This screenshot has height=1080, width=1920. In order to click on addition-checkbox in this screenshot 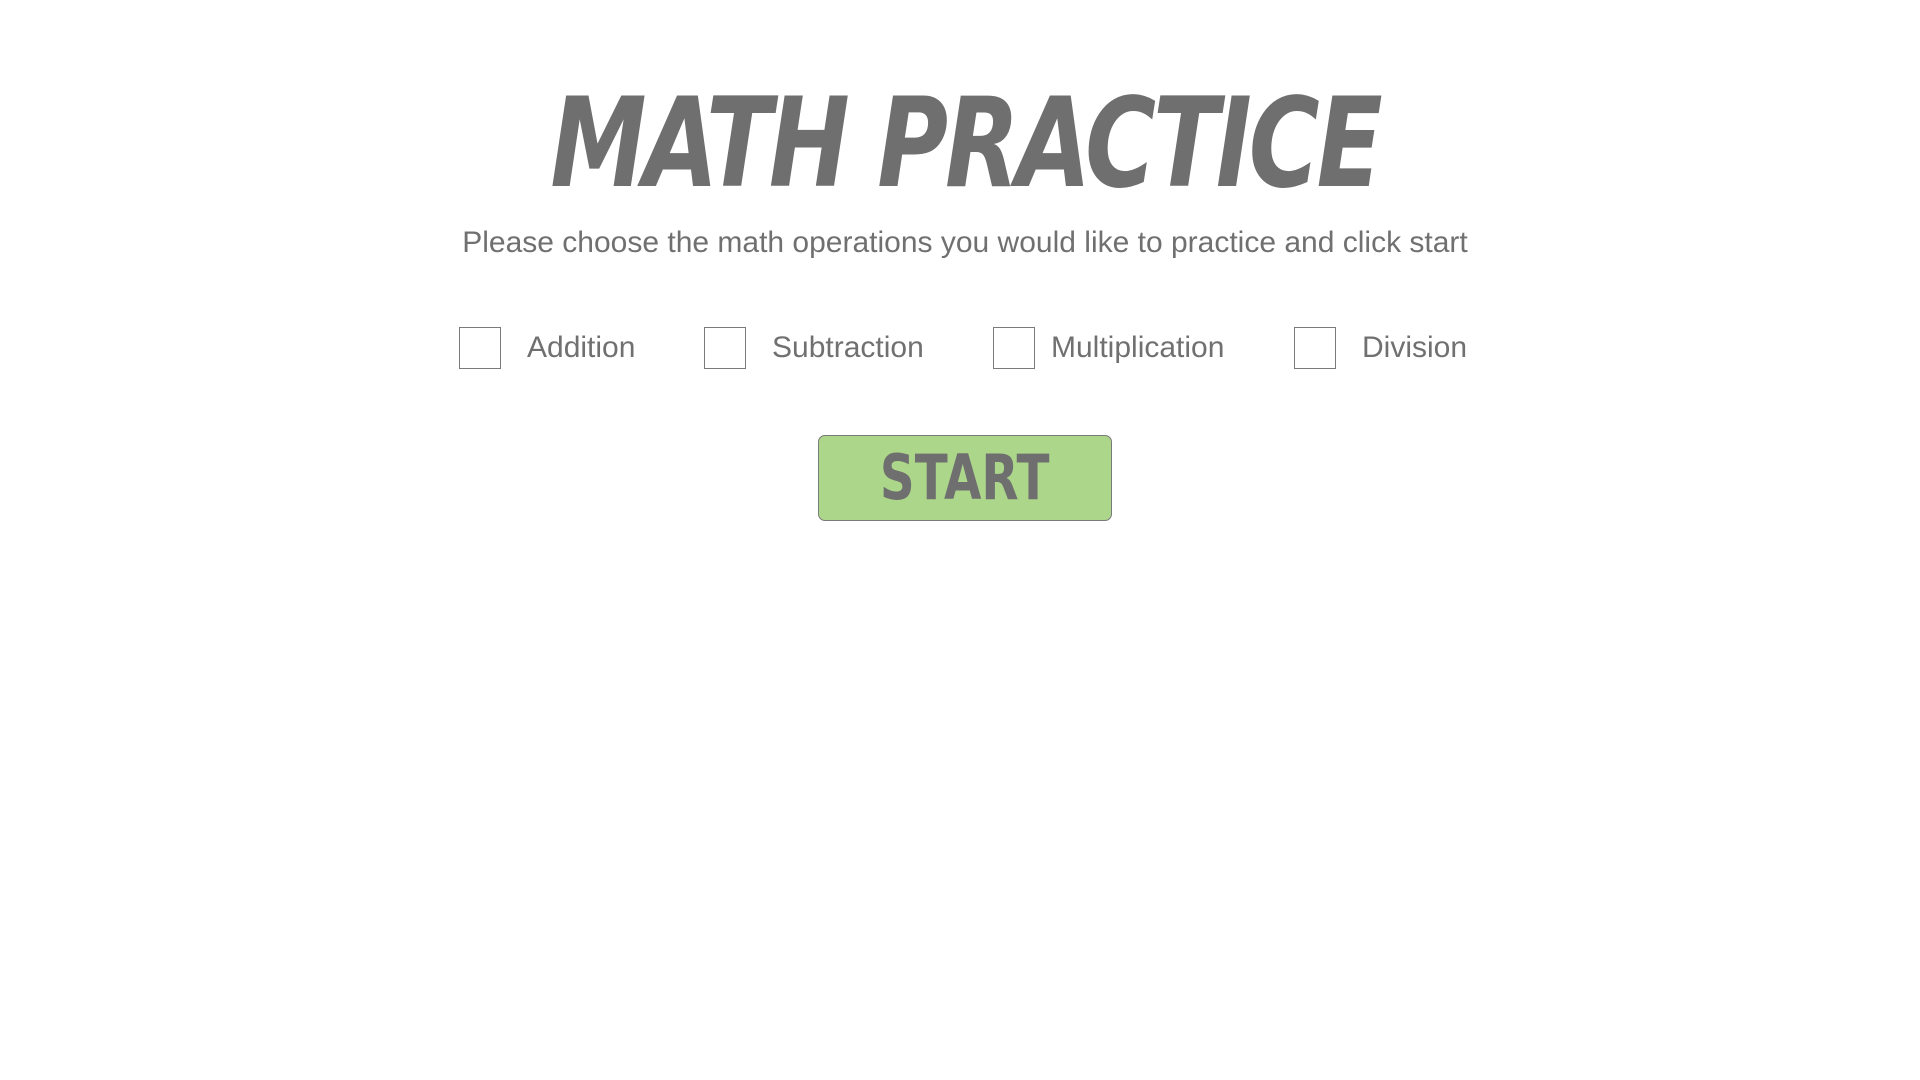, I will do `click(480, 348)`.